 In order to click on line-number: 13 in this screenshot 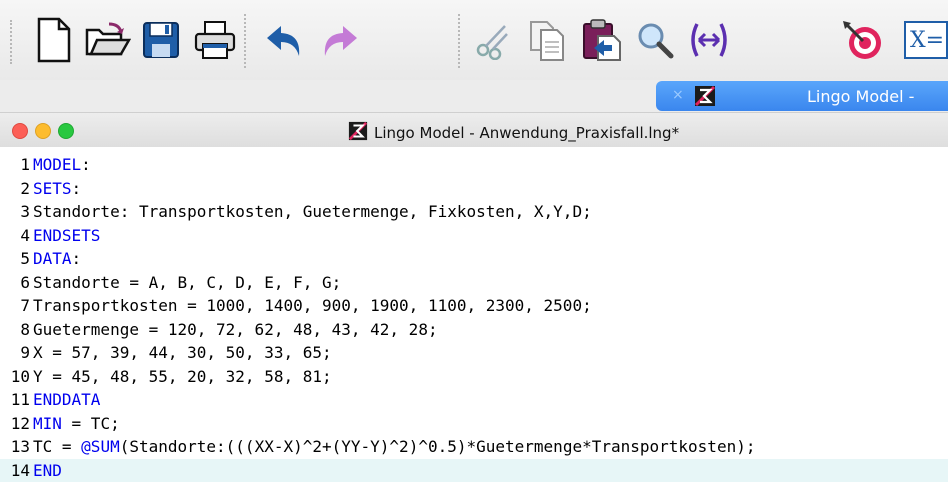, I will do `click(20, 446)`.